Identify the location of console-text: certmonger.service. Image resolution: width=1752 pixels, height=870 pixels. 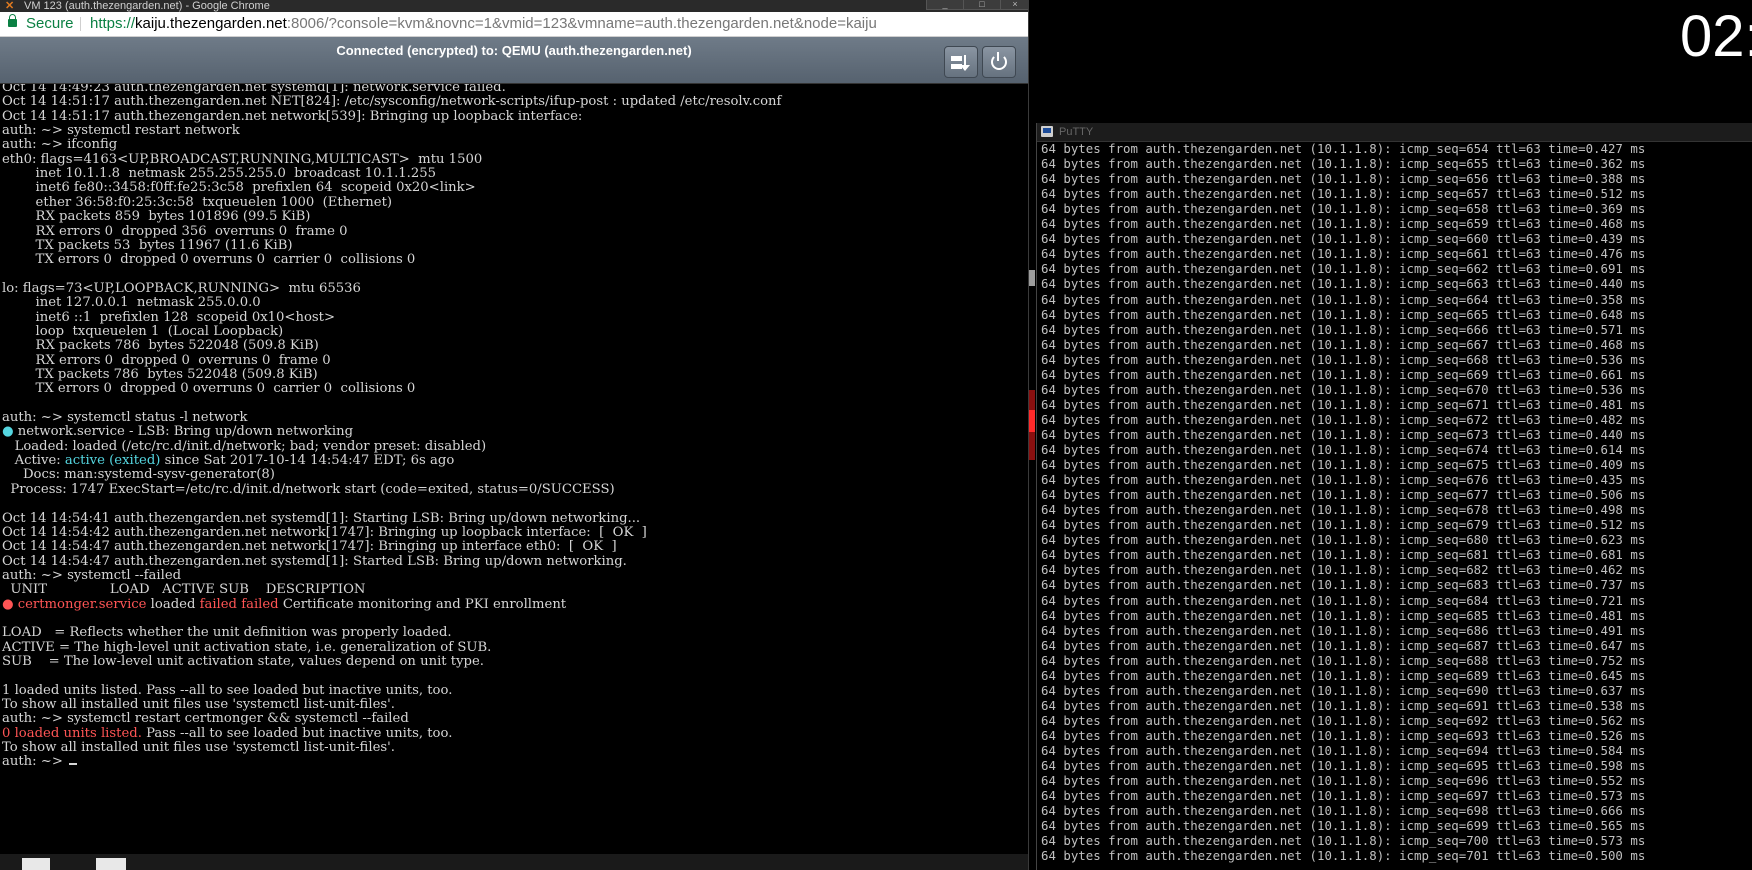
(82, 604).